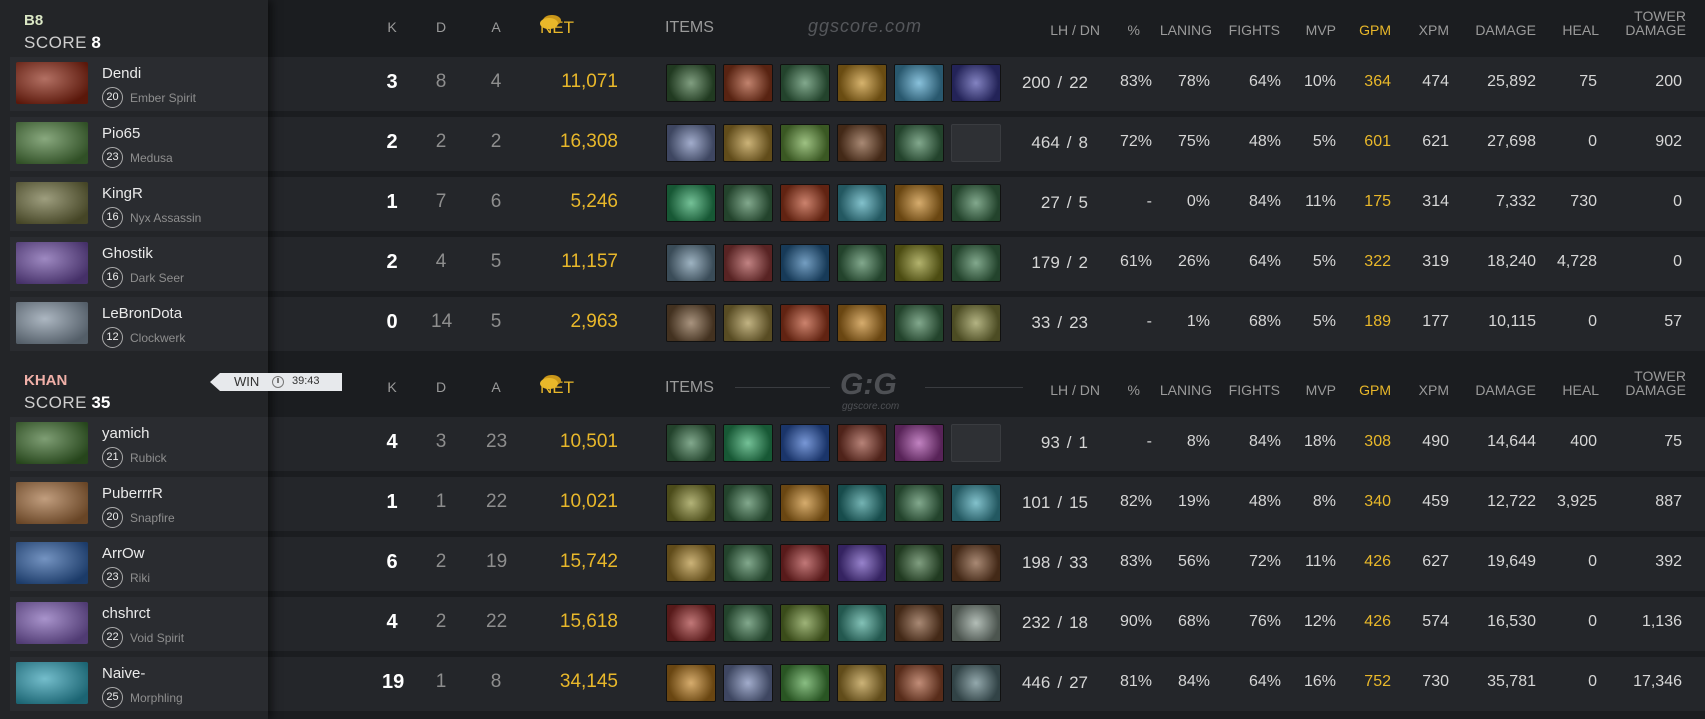 The image size is (1705, 719). Describe the element at coordinates (1661, 621) in the screenshot. I see `tower-damage: 1,136` at that location.